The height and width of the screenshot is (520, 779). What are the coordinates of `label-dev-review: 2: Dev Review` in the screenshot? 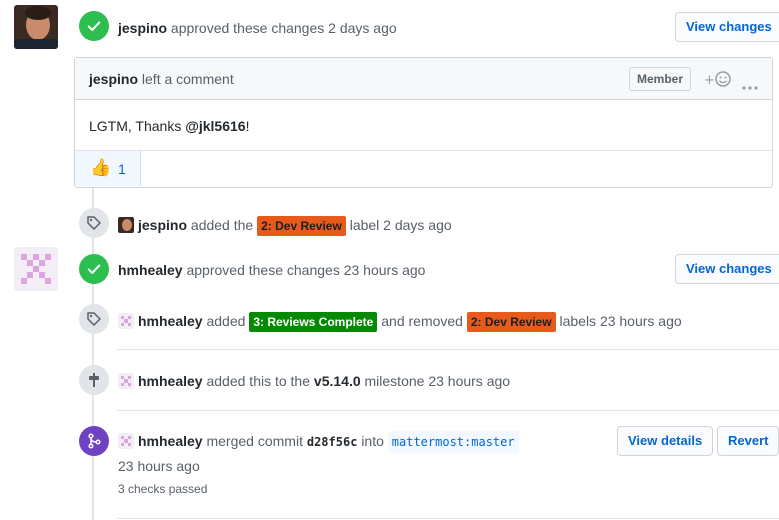 It's located at (301, 226).